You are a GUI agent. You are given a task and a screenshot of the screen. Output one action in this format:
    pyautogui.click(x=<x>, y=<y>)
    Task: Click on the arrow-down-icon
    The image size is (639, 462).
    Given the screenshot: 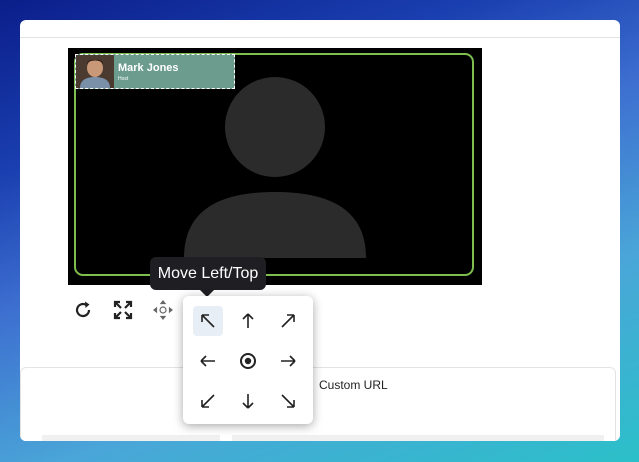 What is the action you would take?
    pyautogui.click(x=248, y=401)
    